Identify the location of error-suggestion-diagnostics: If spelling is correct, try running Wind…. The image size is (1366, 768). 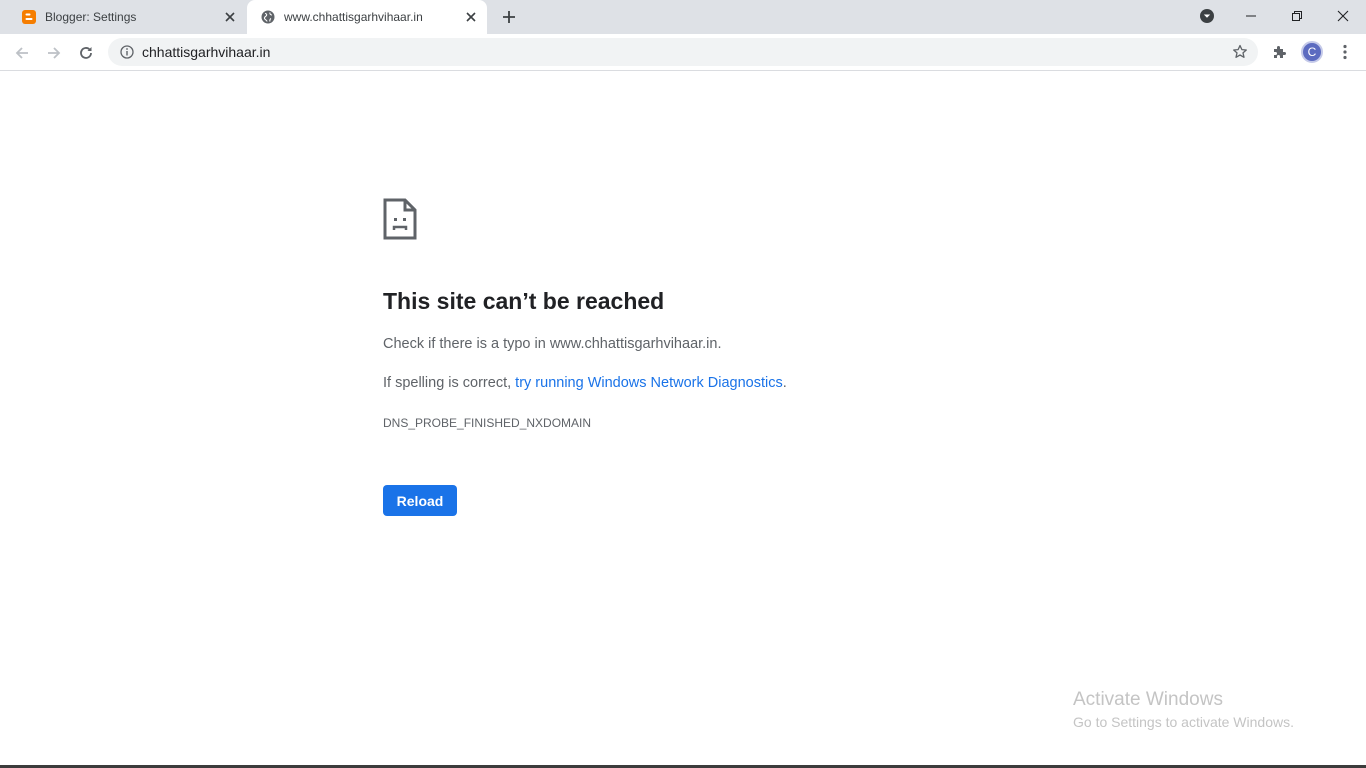
(585, 383).